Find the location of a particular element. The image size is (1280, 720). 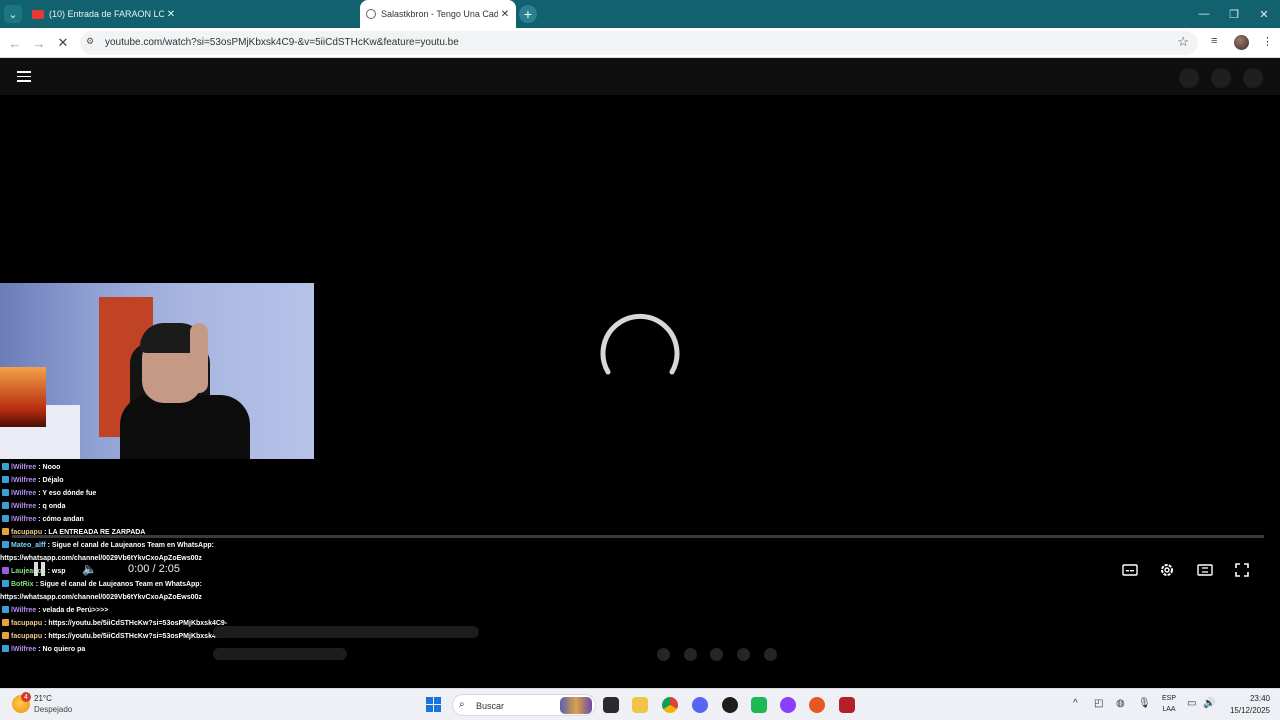

stop-loading-icon: ✕ is located at coordinates (63, 43).